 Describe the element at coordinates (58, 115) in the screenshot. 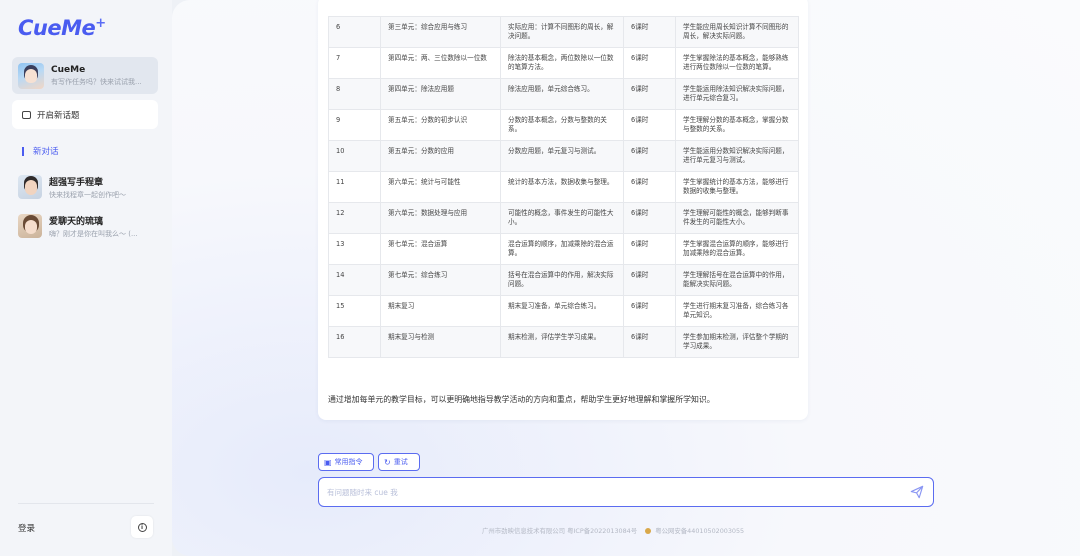

I see `new-topic-label: 开启新话题` at that location.